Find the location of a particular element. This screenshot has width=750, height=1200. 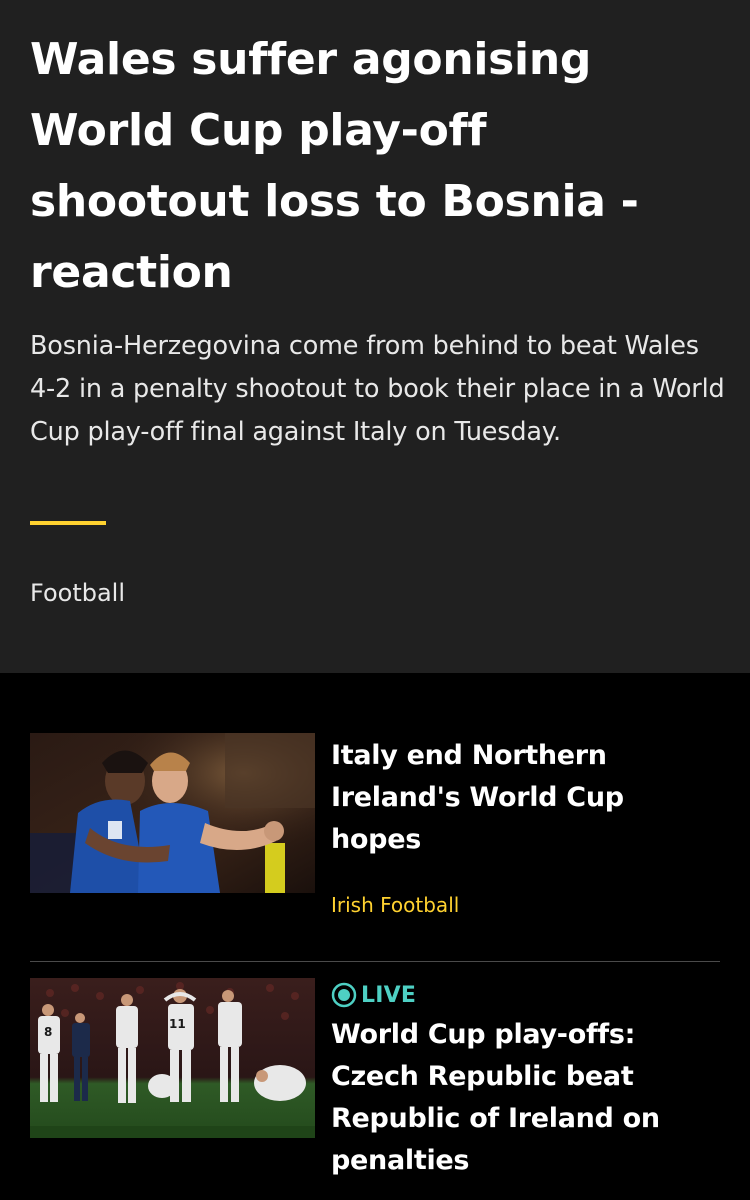

story-thumbnail: 8 11 is located at coordinates (172, 1058).